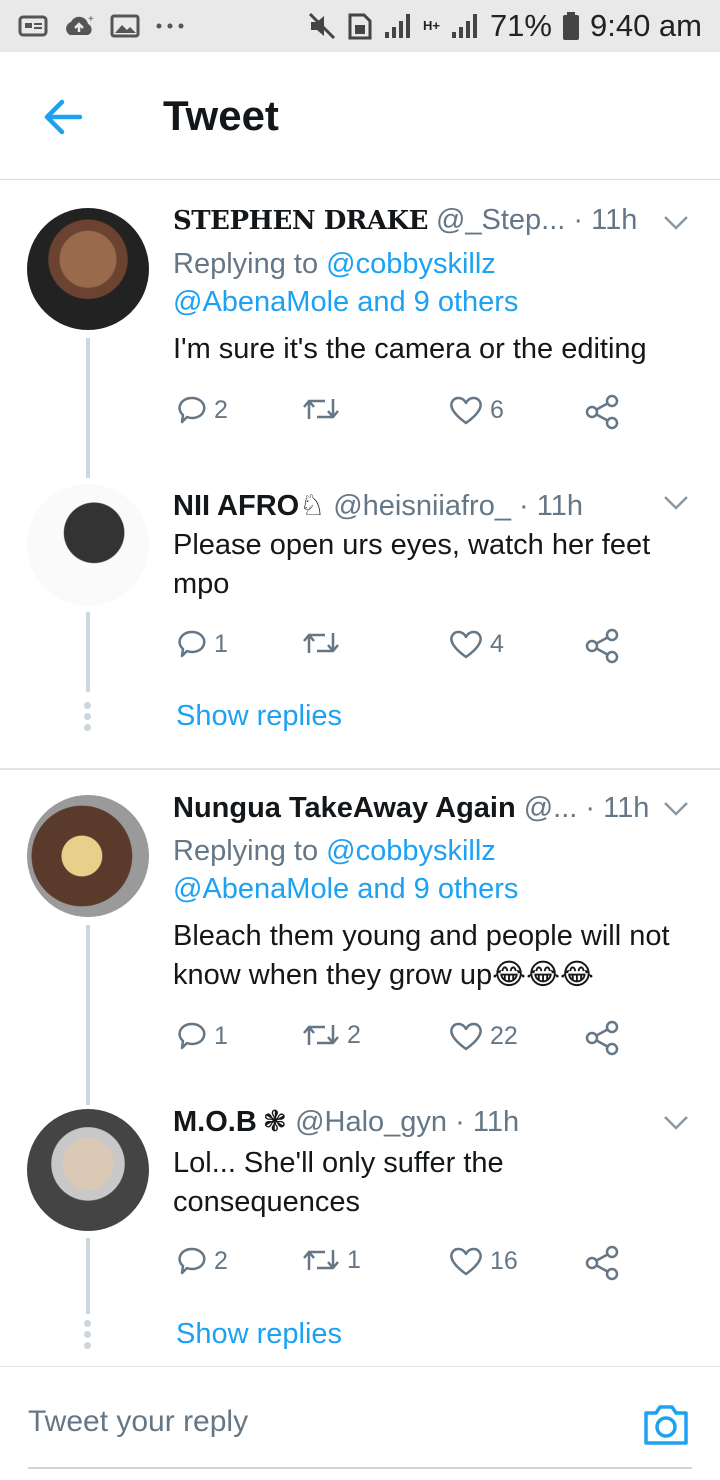 This screenshot has width=720, height=1480. What do you see at coordinates (483, 1036) in the screenshot?
I see `like-button: 22` at bounding box center [483, 1036].